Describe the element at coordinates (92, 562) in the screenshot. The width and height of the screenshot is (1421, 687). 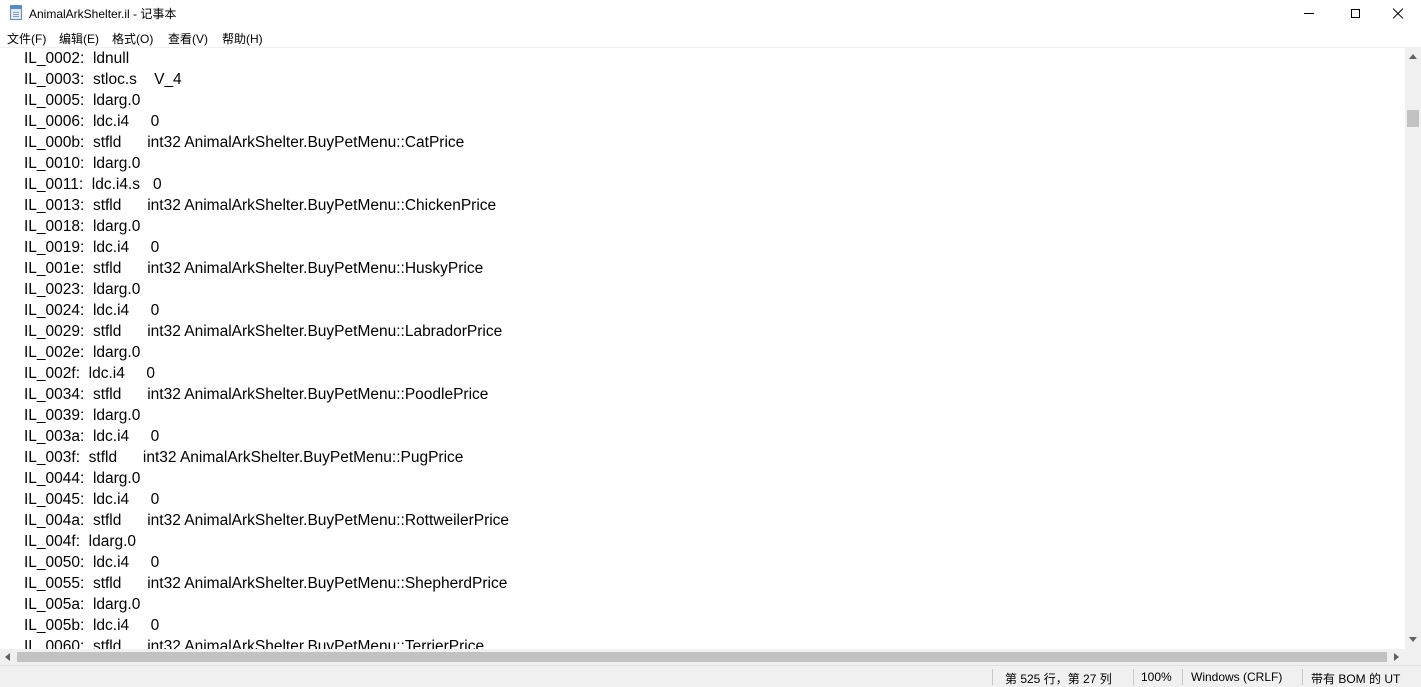
I see `text-line: IL_0050: ldc.i4 0` at that location.